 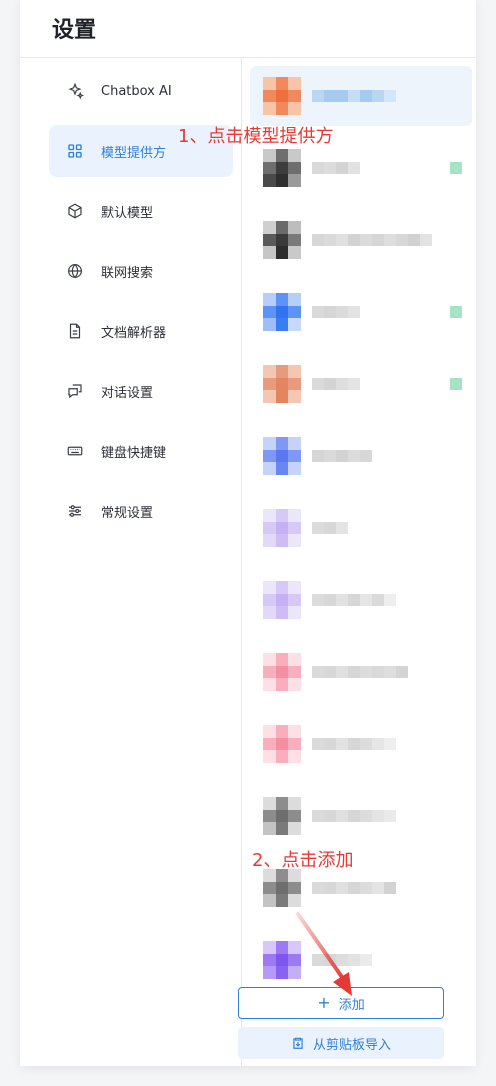 What do you see at coordinates (303, 860) in the screenshot?
I see `annotation-step-2: 2、点击添加` at bounding box center [303, 860].